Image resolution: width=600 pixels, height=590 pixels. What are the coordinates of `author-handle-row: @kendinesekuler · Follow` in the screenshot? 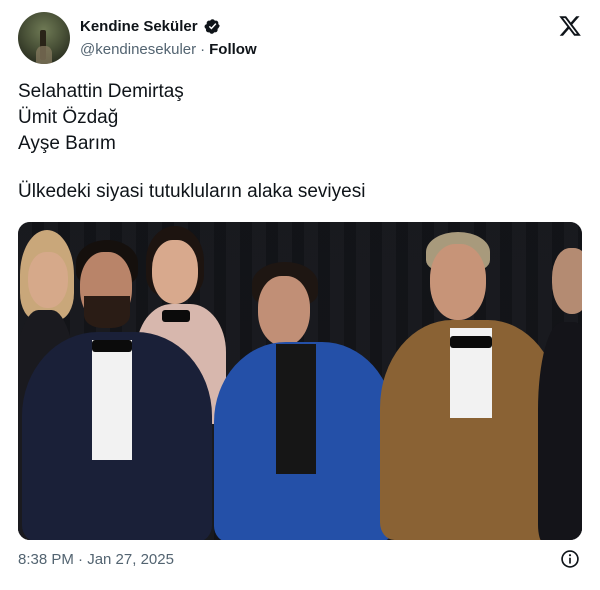 It's located at (168, 49).